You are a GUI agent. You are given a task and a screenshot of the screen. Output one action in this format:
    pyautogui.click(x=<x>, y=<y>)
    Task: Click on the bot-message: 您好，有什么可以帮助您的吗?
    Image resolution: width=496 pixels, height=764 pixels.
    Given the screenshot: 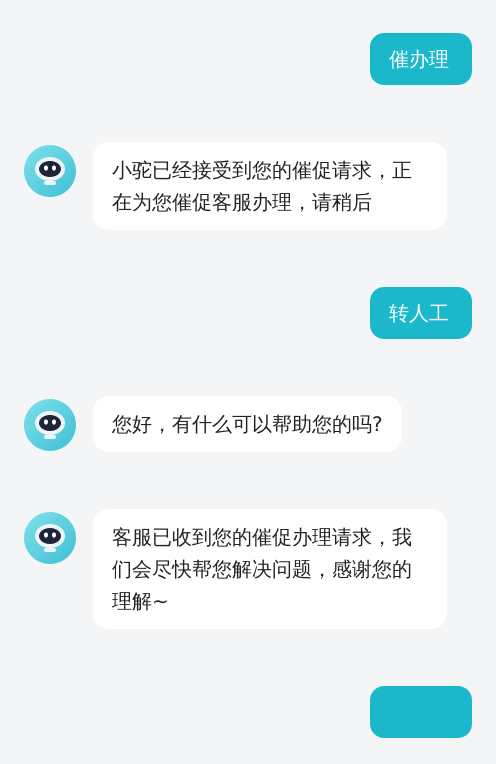 What is the action you would take?
    pyautogui.click(x=247, y=424)
    